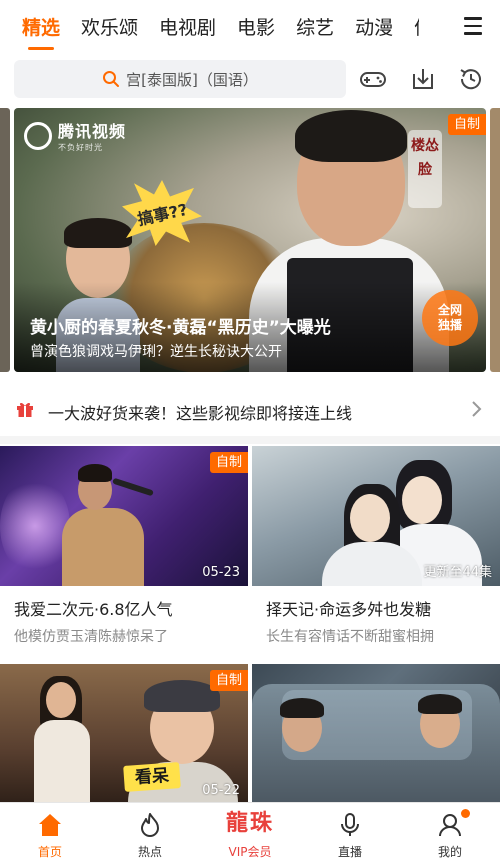 The height and width of the screenshot is (863, 500). I want to click on play-logo-icon, so click(38, 135).